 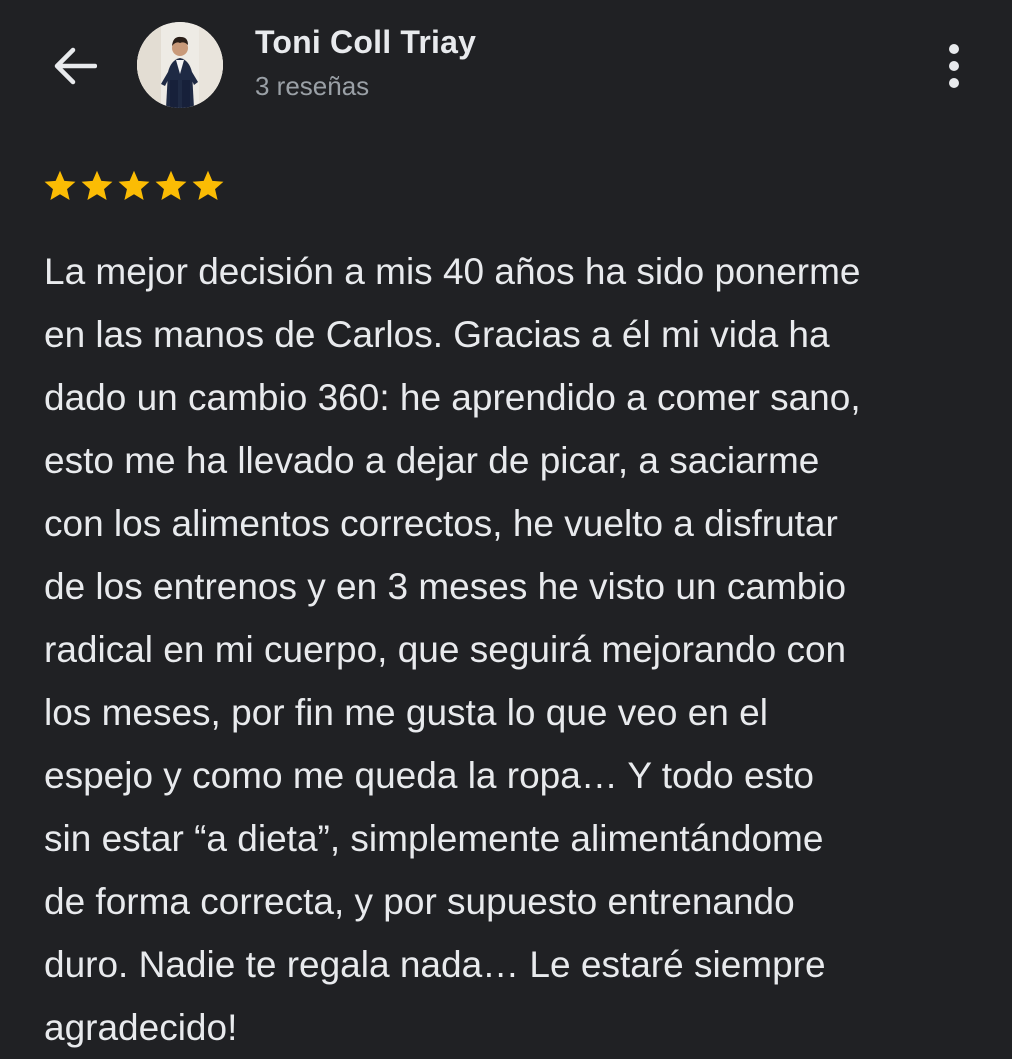 I want to click on avatar-photo, so click(x=180, y=65).